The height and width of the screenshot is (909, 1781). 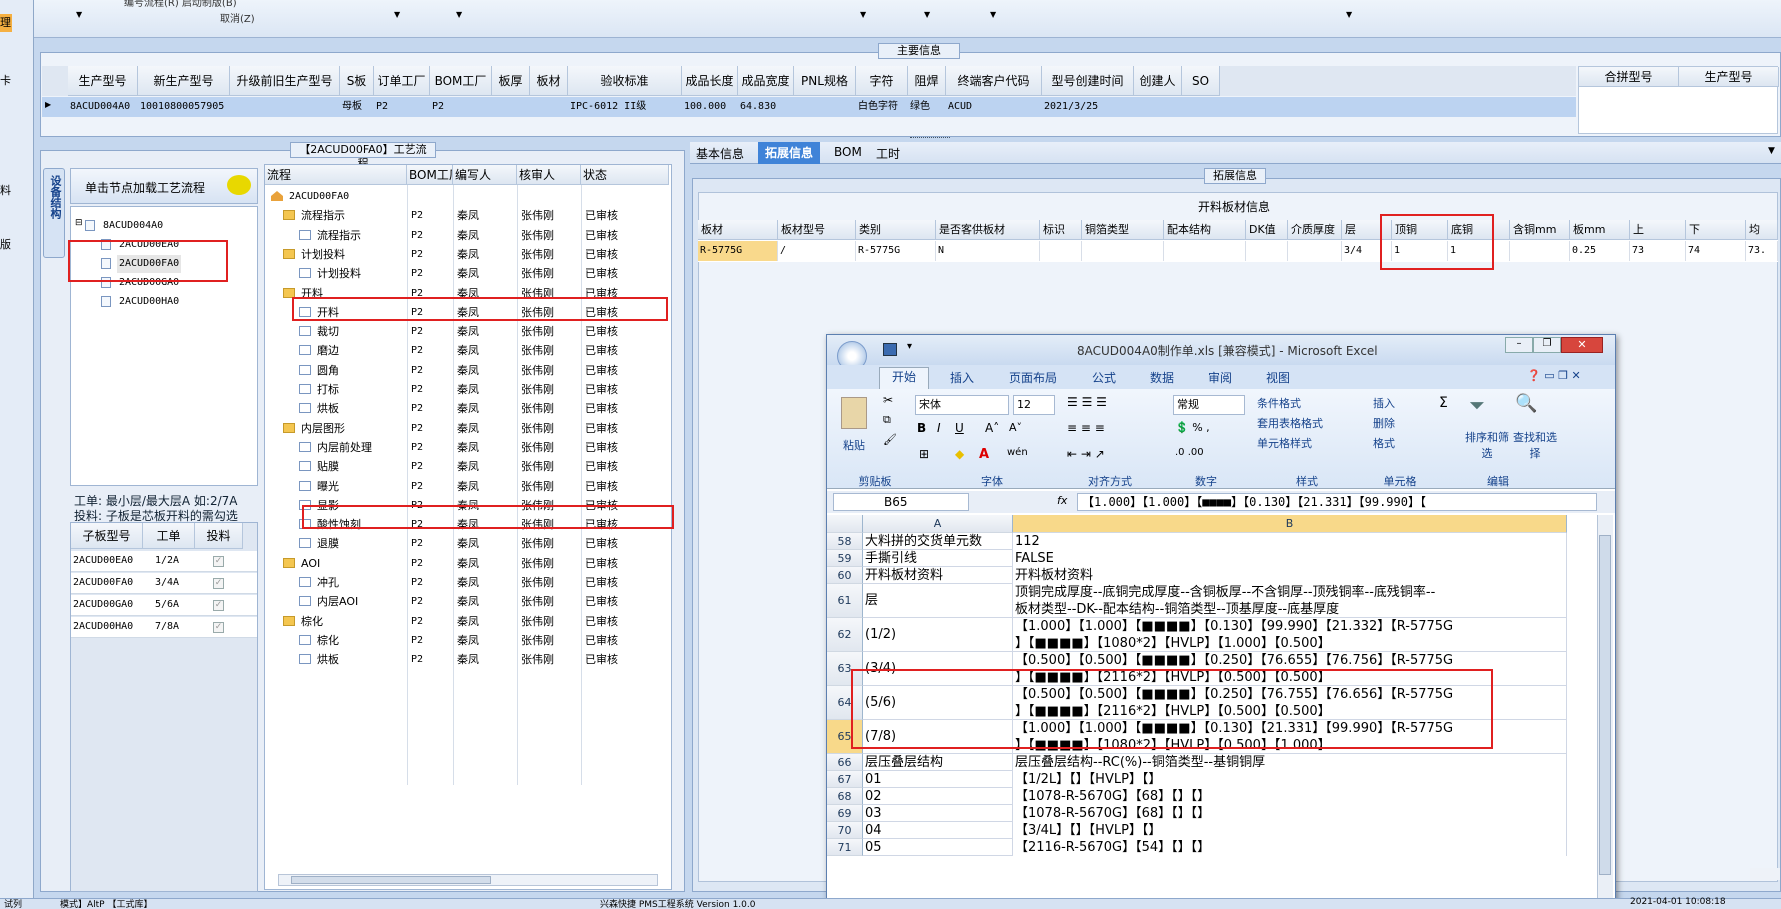 I want to click on ribbon-tab-开始: 开始, so click(x=904, y=378).